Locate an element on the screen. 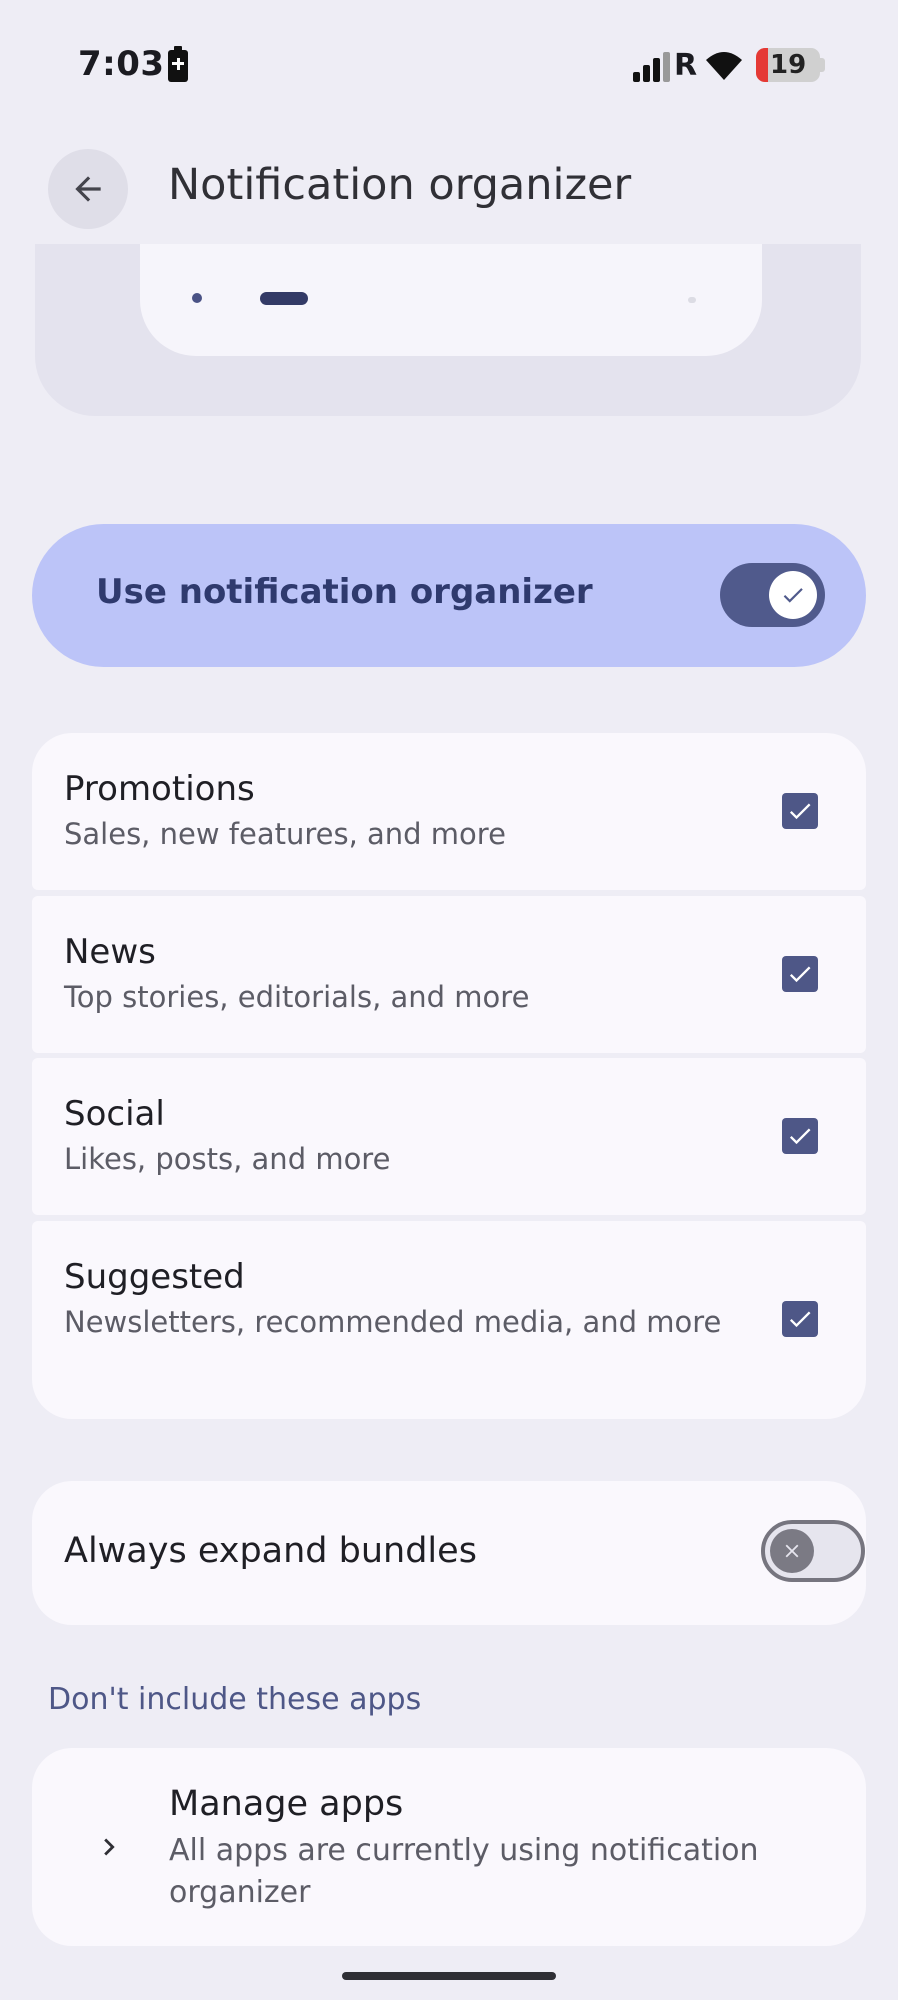 The height and width of the screenshot is (2000, 898). status-time: 7:03 is located at coordinates (121, 64).